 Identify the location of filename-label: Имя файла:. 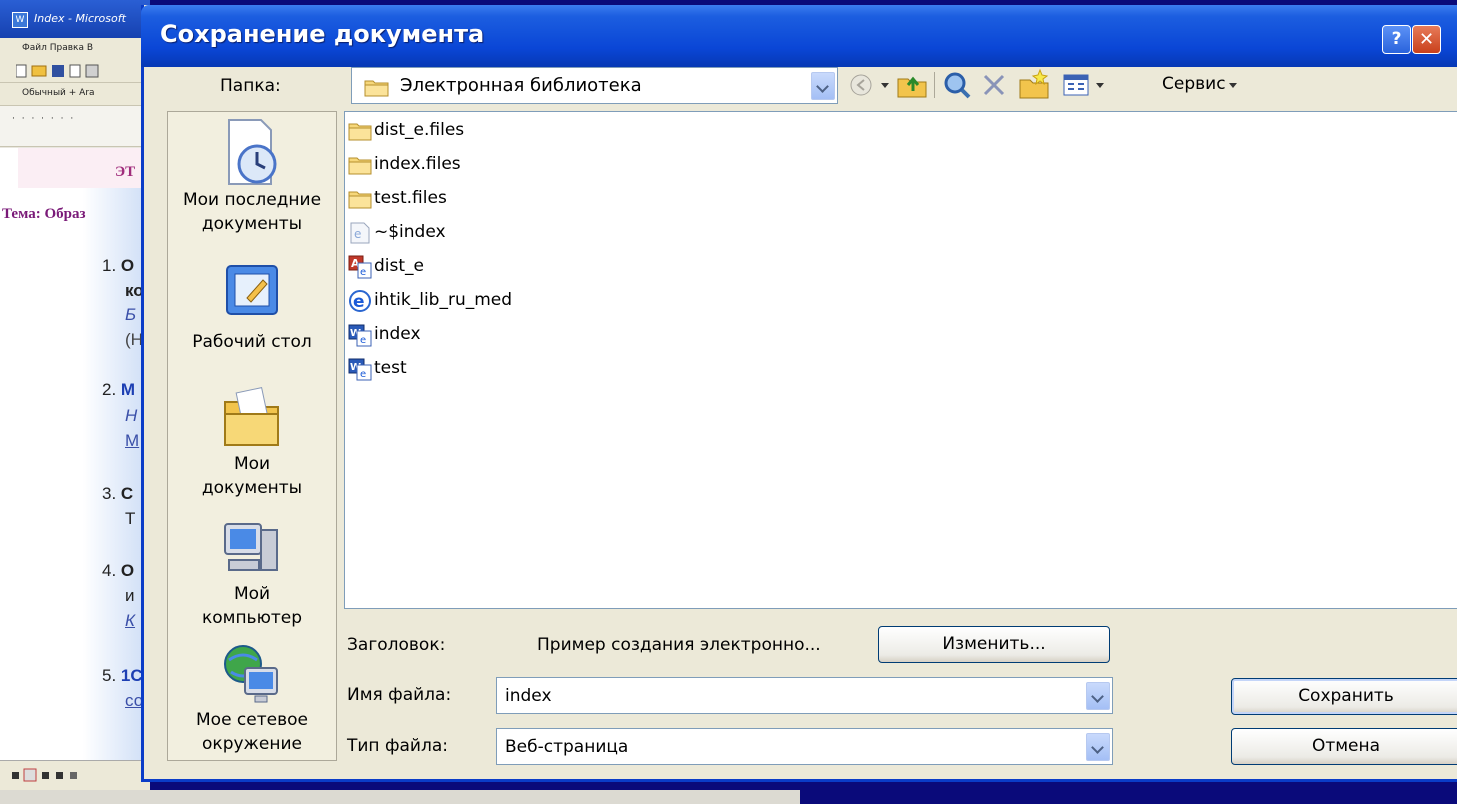
(399, 695).